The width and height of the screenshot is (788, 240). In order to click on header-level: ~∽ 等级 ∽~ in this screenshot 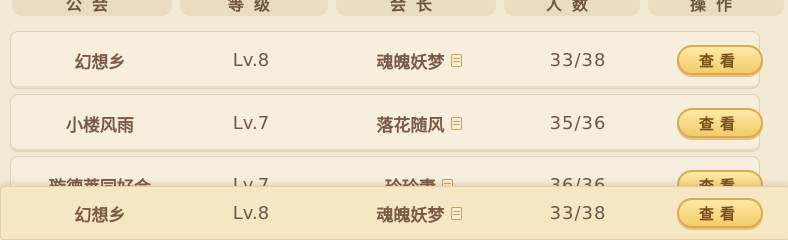, I will do `click(254, 8)`.